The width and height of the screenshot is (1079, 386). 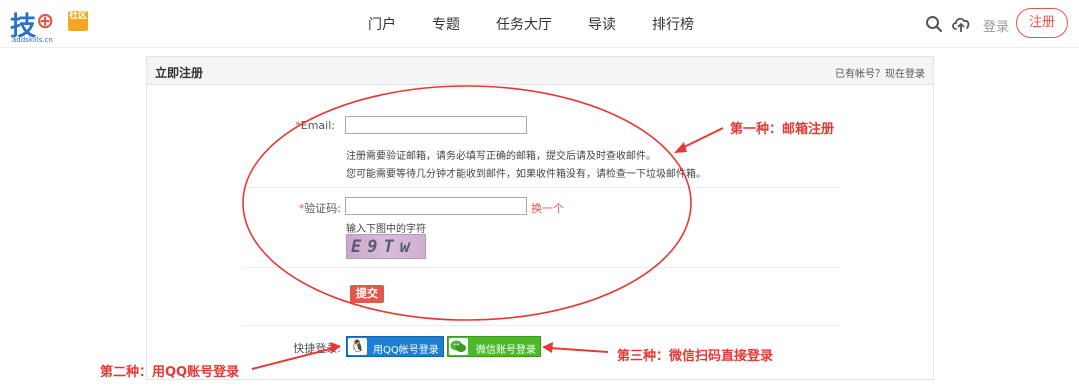 I want to click on email-input, so click(x=436, y=125).